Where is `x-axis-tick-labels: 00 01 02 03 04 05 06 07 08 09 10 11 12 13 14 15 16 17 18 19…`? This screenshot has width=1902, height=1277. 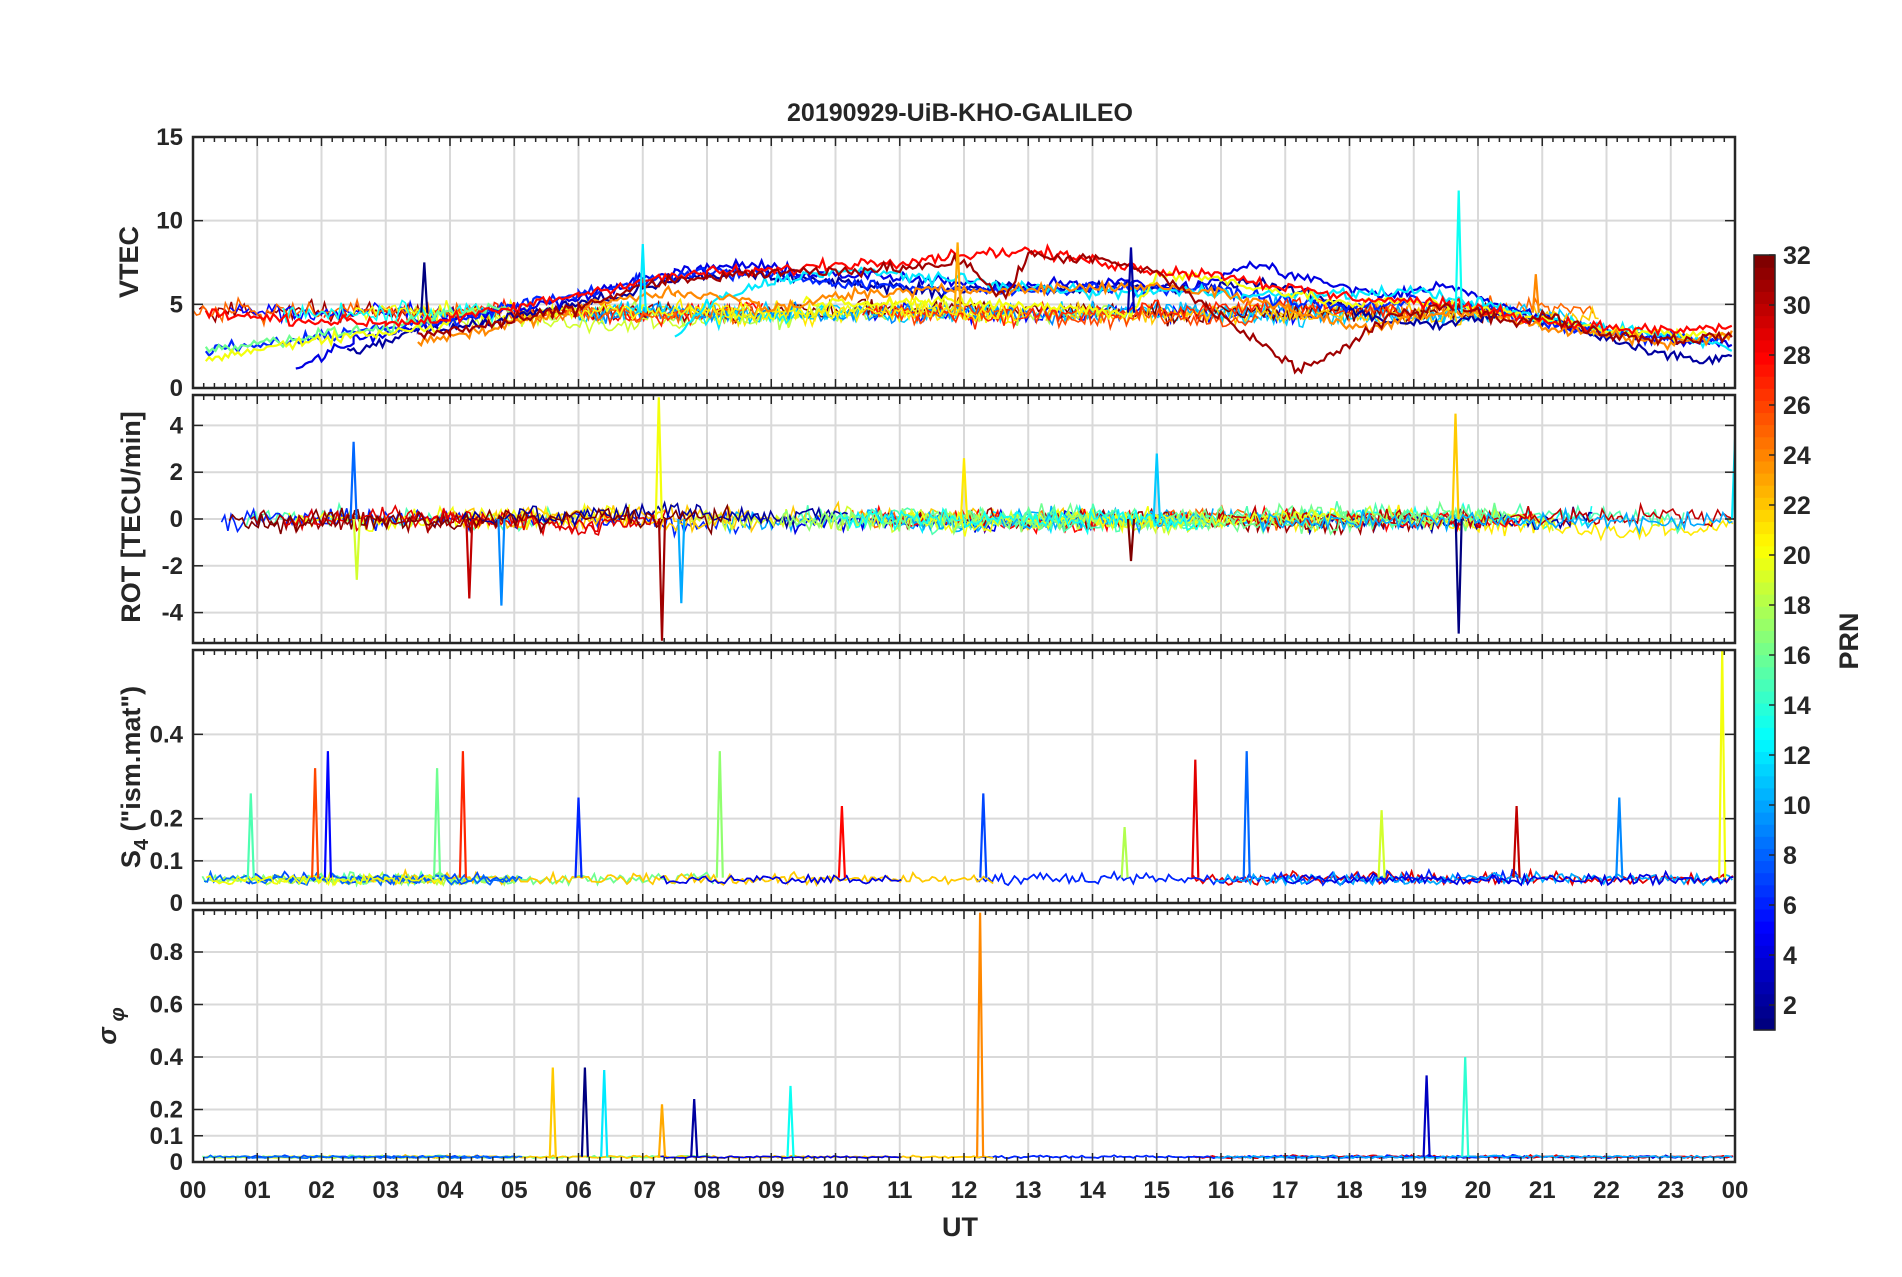 x-axis-tick-labels: 00 01 02 03 04 05 06 07 08 09 10 11 12 13 14 15 16 17 18 19… is located at coordinates (964, 1190).